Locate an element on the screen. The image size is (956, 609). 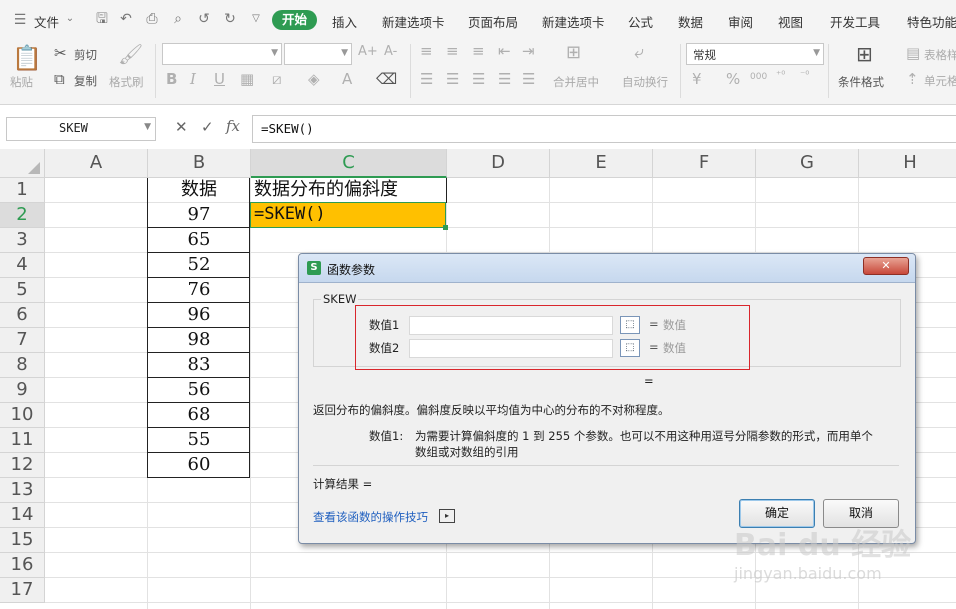
table-style-icon: ▤ is located at coordinates (913, 53).